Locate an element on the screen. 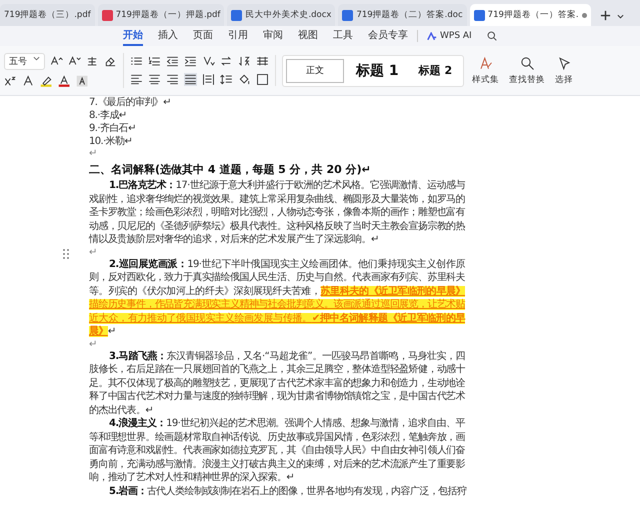  document-tab: 719押题卷（一）押题.pdf is located at coordinates (161, 15).